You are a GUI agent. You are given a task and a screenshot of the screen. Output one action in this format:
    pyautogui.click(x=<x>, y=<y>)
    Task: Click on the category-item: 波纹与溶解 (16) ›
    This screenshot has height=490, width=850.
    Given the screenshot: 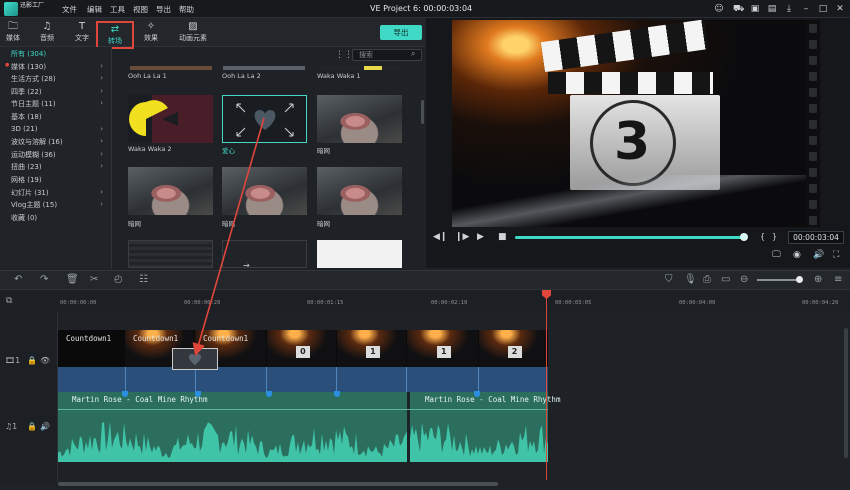 What is the action you would take?
    pyautogui.click(x=60, y=142)
    